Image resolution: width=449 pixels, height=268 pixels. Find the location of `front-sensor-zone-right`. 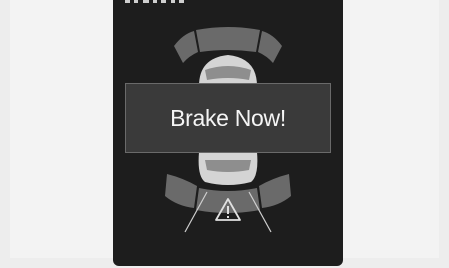

front-sensor-zone-right is located at coordinates (270, 47).